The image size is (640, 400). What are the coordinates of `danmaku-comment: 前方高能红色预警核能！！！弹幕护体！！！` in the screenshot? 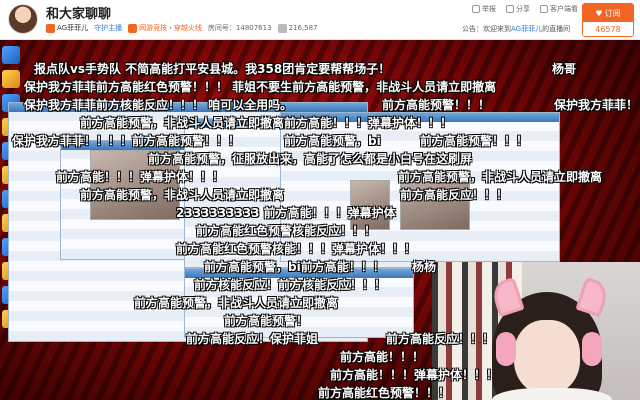 It's located at (296, 249).